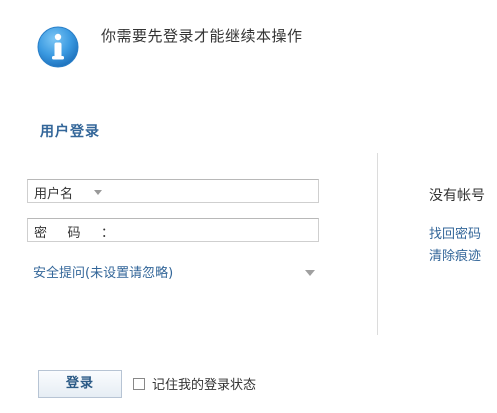 This screenshot has height=413, width=497. I want to click on password-label-char-2: 码, so click(74, 233).